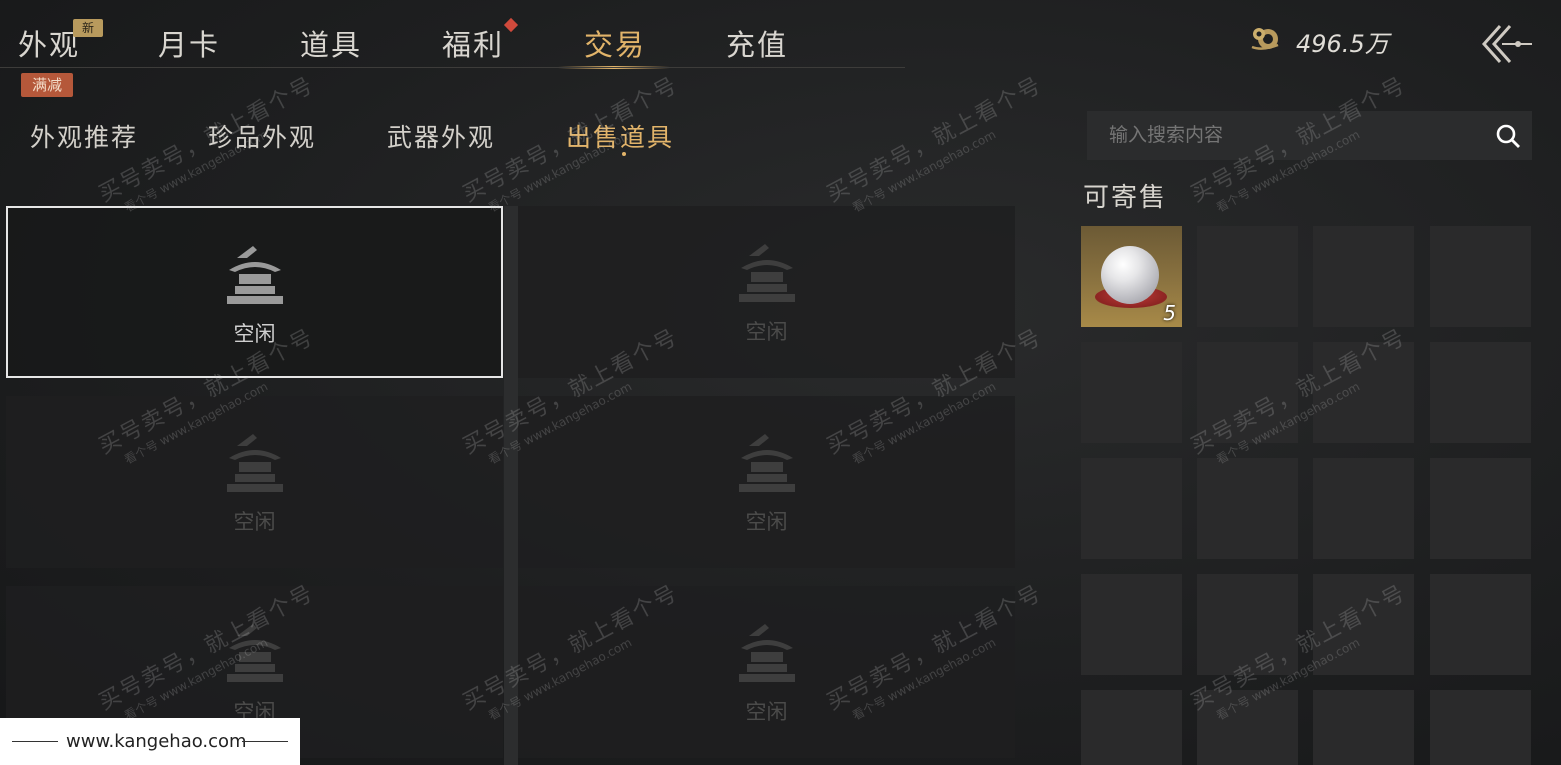  Describe the element at coordinates (934, 143) in the screenshot. I see `watermark: 买号卖号，就上看个号 看个号 www.kangehao.com` at that location.